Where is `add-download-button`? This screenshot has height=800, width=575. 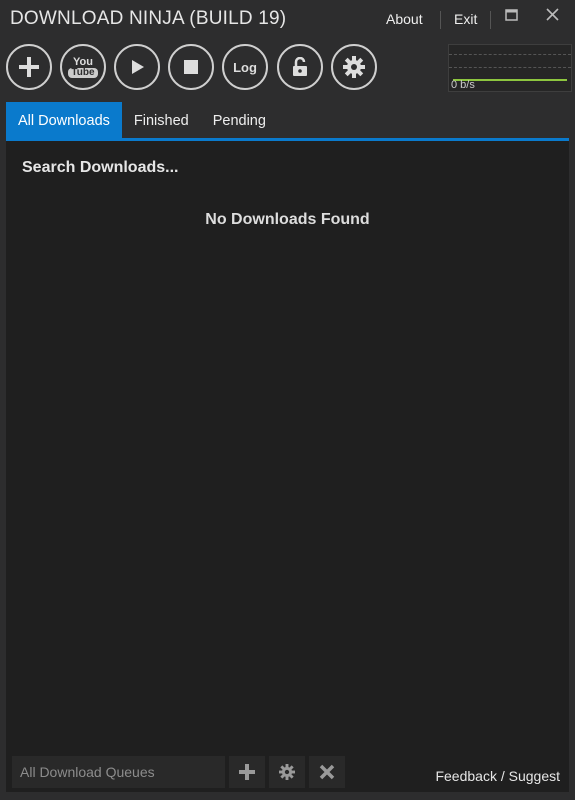 add-download-button is located at coordinates (29, 67).